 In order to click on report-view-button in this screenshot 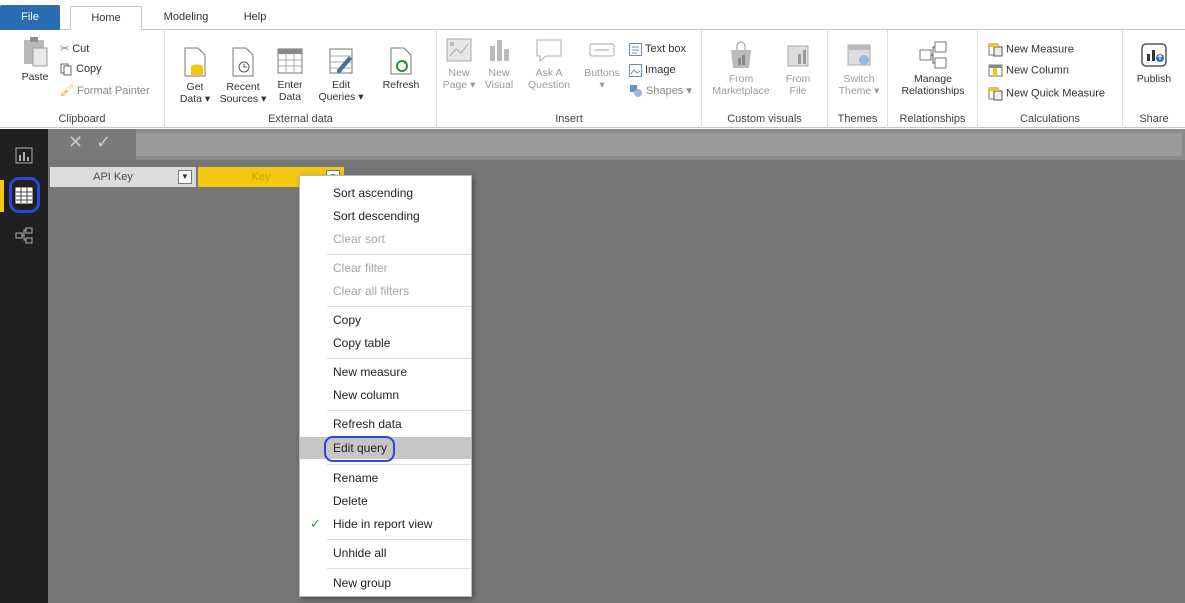, I will do `click(24, 155)`.